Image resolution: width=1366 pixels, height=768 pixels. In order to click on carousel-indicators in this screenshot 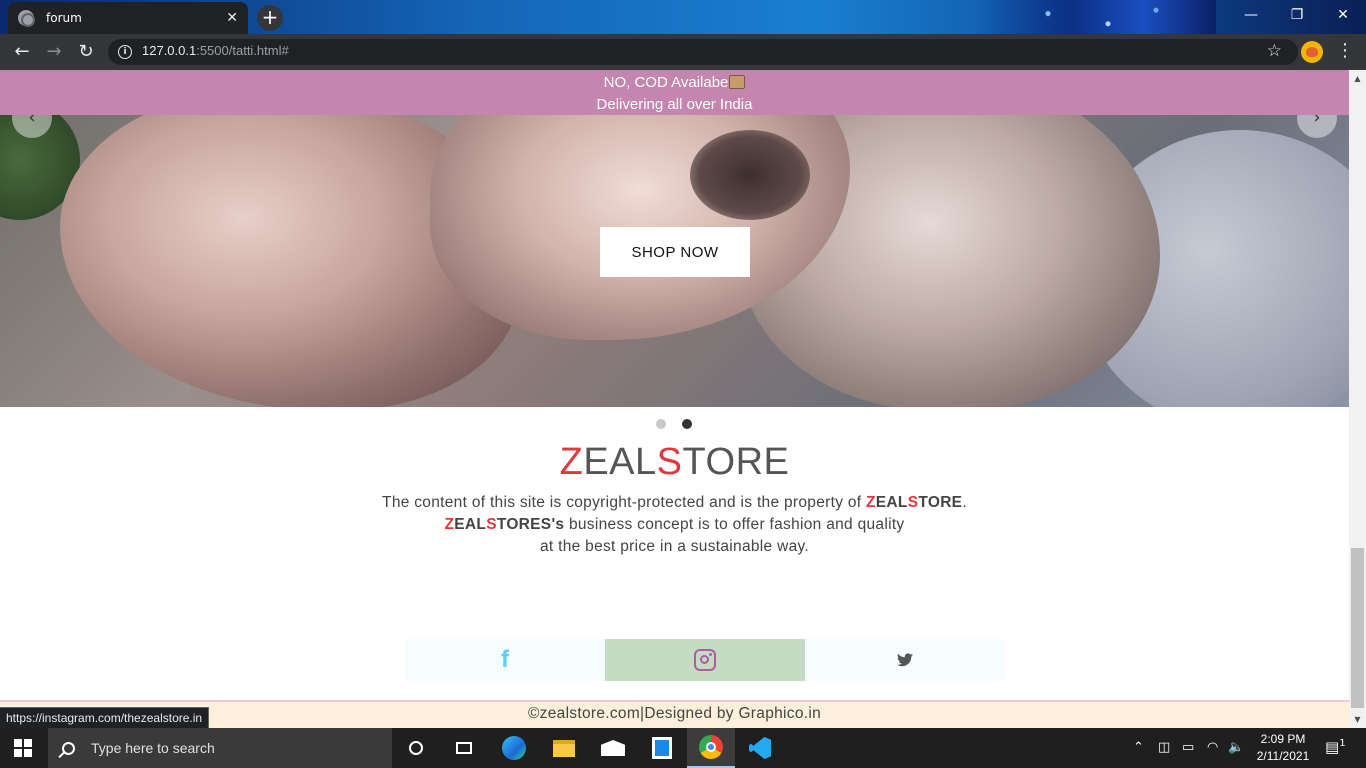, I will do `click(674, 424)`.